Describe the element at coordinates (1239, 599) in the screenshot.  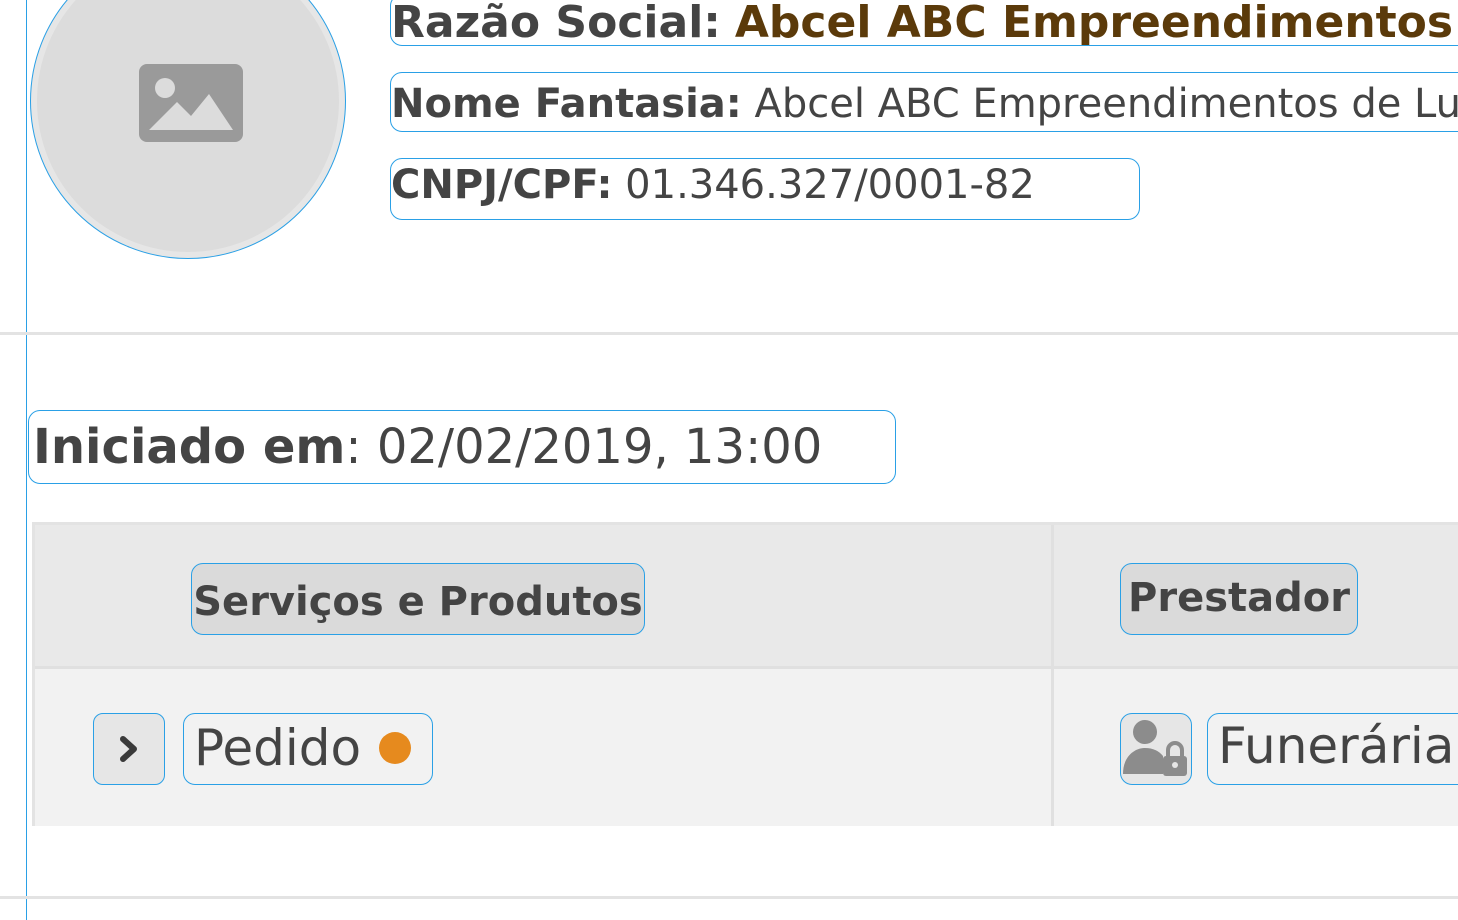
I see `header-prestador: Prestador` at that location.